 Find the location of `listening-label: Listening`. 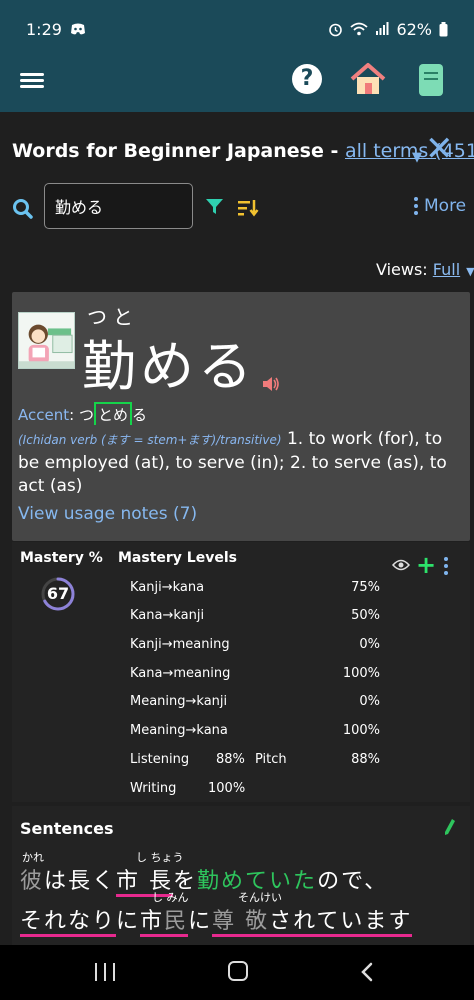

listening-label: Listening is located at coordinates (160, 759).